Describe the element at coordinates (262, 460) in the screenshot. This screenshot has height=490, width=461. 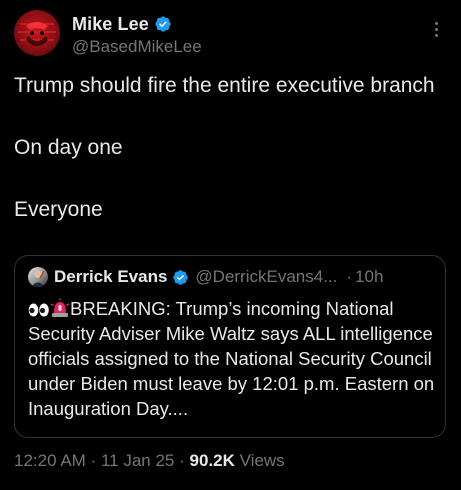
I see `views-label: Views` at that location.